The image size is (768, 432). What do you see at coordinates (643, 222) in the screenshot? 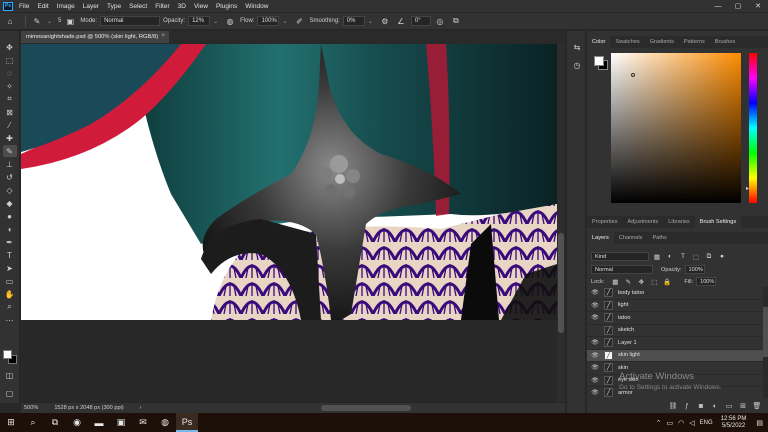
I see `tab-adjustments: Adjustments` at bounding box center [643, 222].